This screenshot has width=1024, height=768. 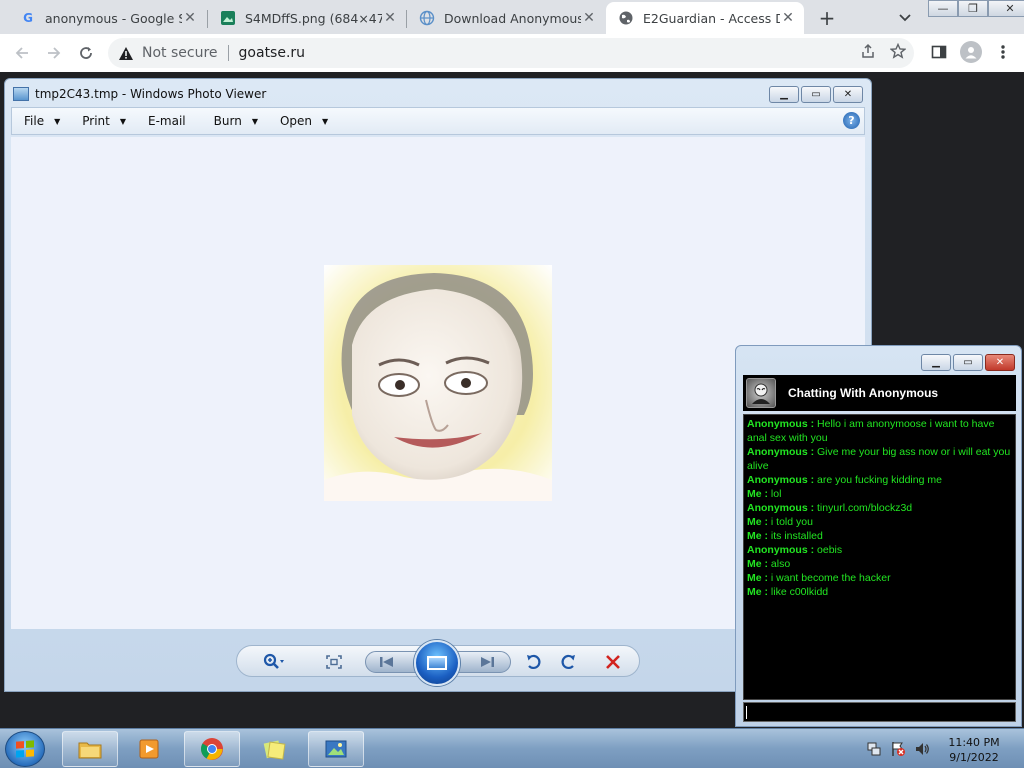 I want to click on image-icon, so click(x=228, y=18).